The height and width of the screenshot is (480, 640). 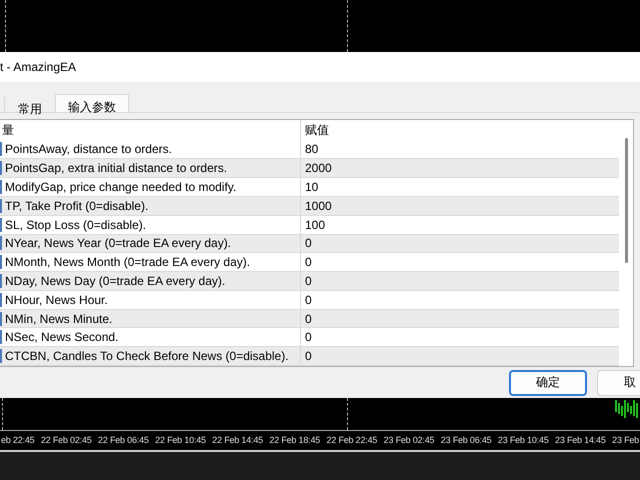 I want to click on table-cell: CTCBN, Candles To Check Before News (0=disable)., so click(x=147, y=356).